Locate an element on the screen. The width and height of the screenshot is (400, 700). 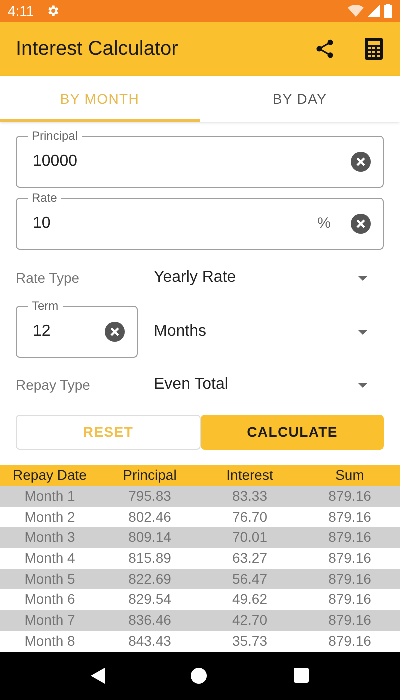
table-cell-text: Month 3 is located at coordinates (50, 538).